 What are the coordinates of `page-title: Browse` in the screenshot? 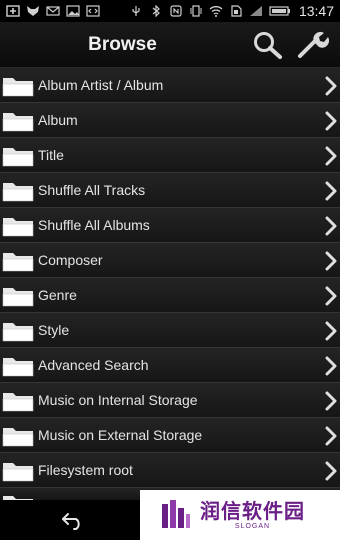 It's located at (122, 44).